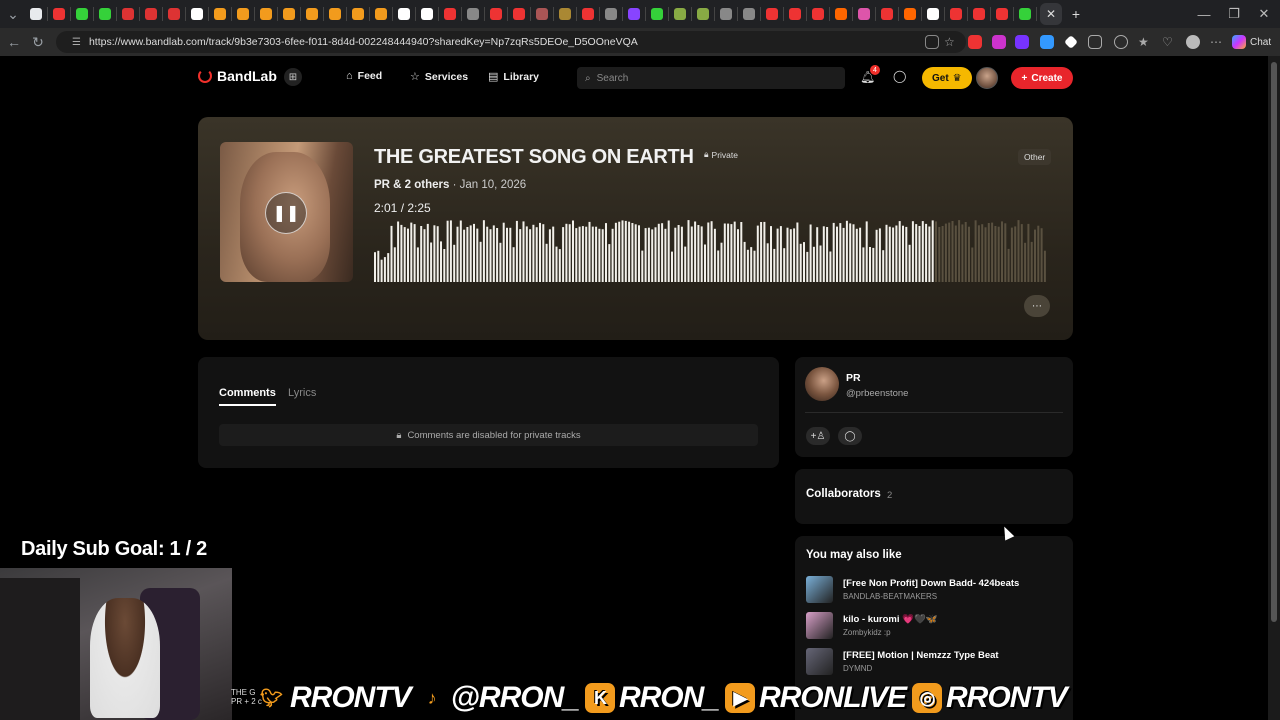 The width and height of the screenshot is (1280, 720). I want to click on genre-tag: Other, so click(1035, 157).